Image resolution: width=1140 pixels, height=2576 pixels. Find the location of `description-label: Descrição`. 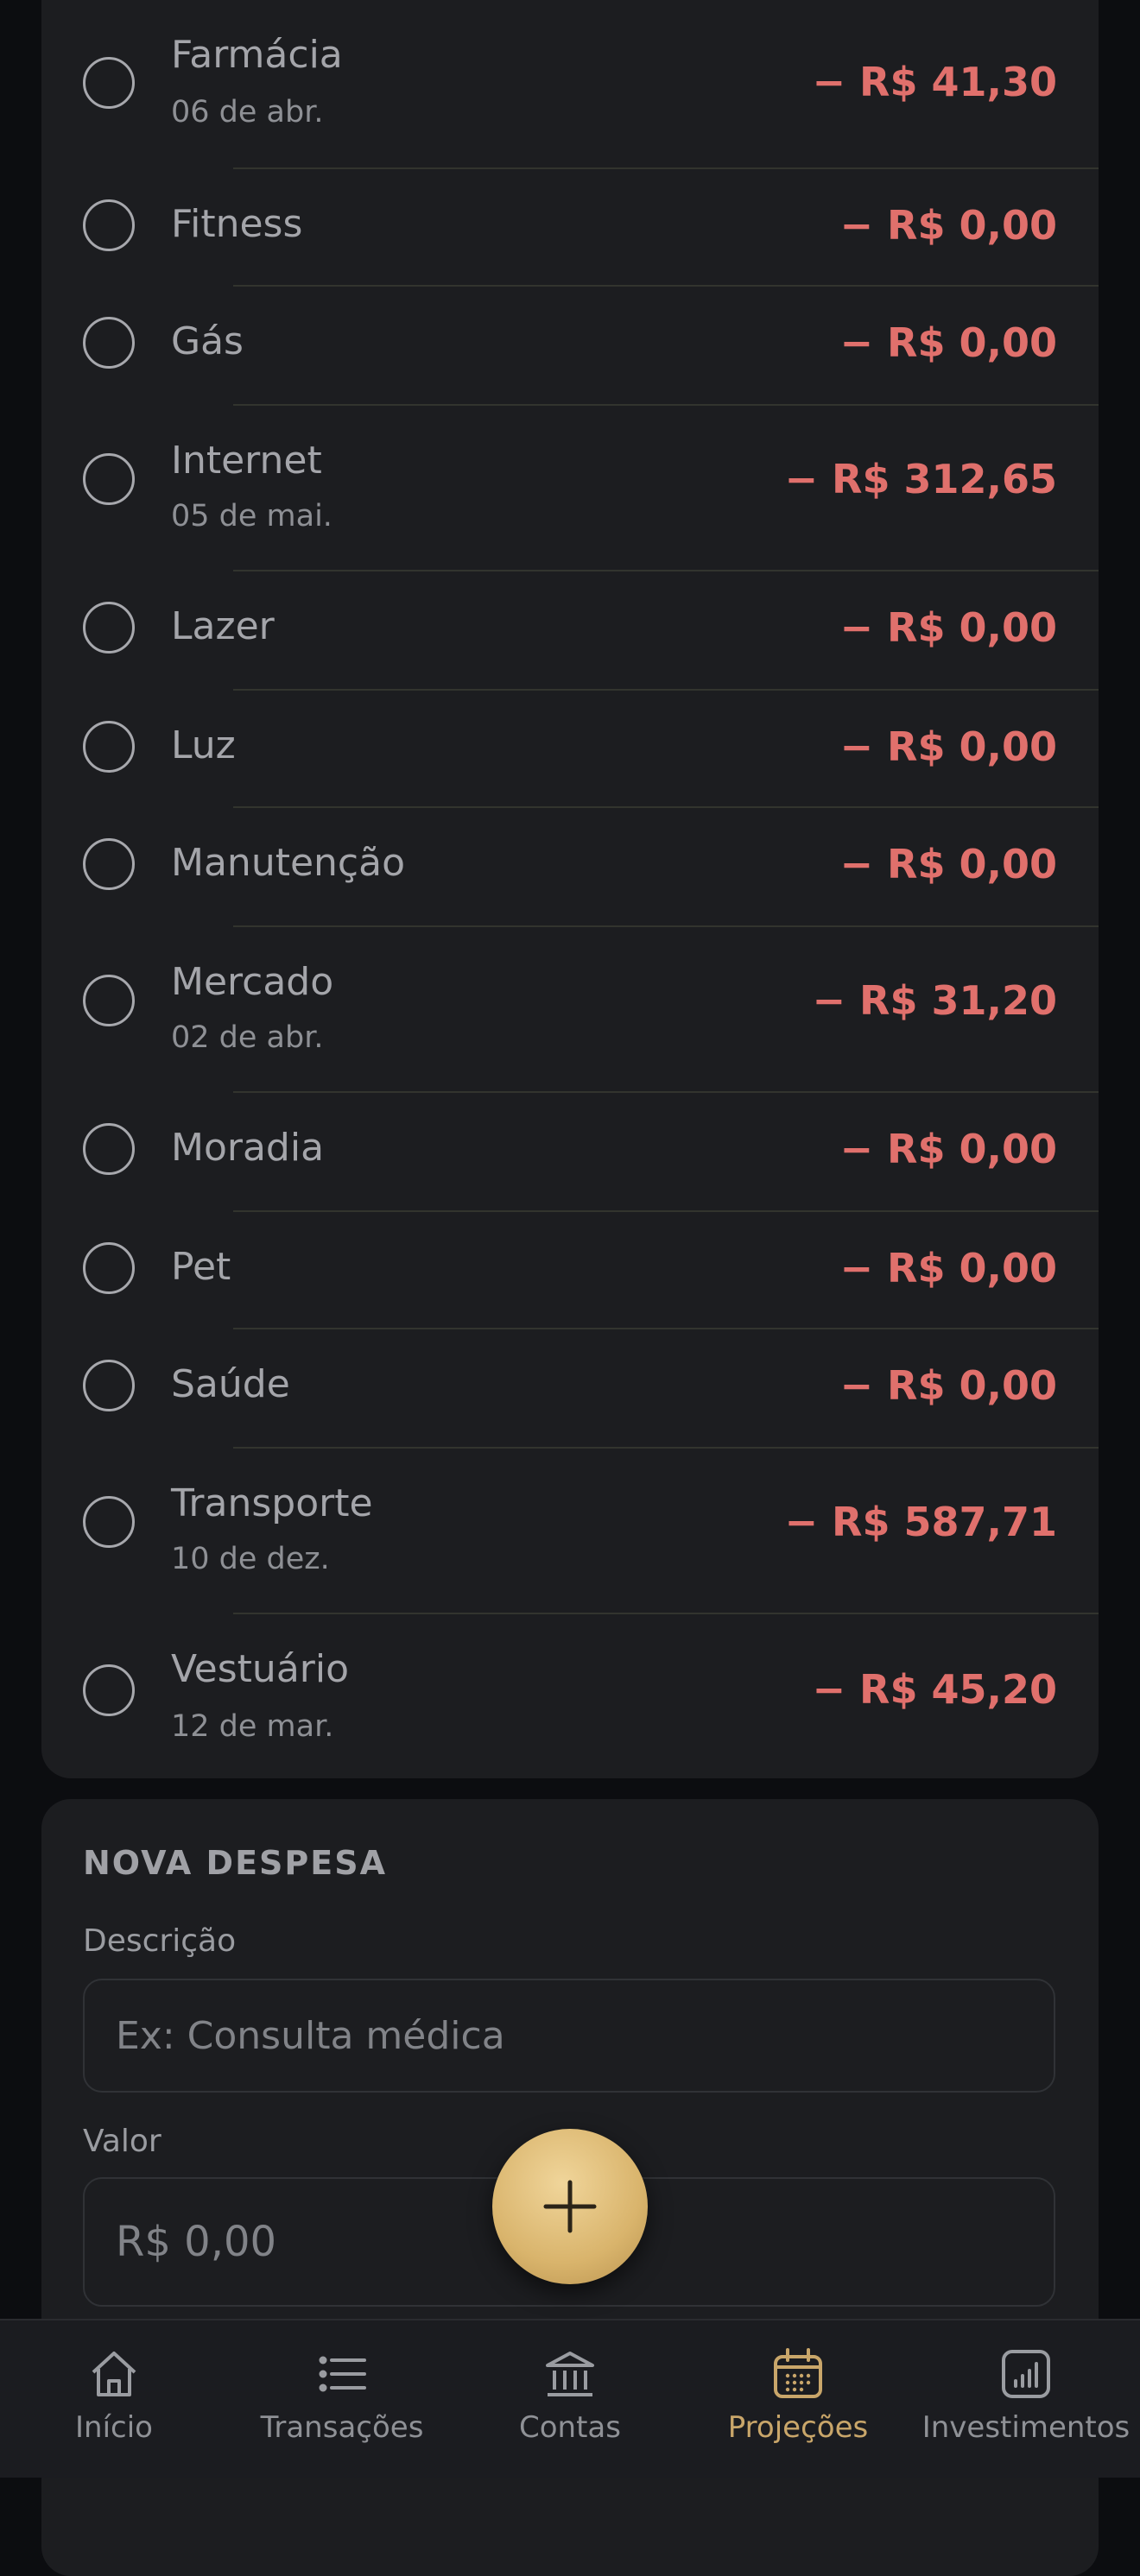

description-label: Descrição is located at coordinates (160, 1941).